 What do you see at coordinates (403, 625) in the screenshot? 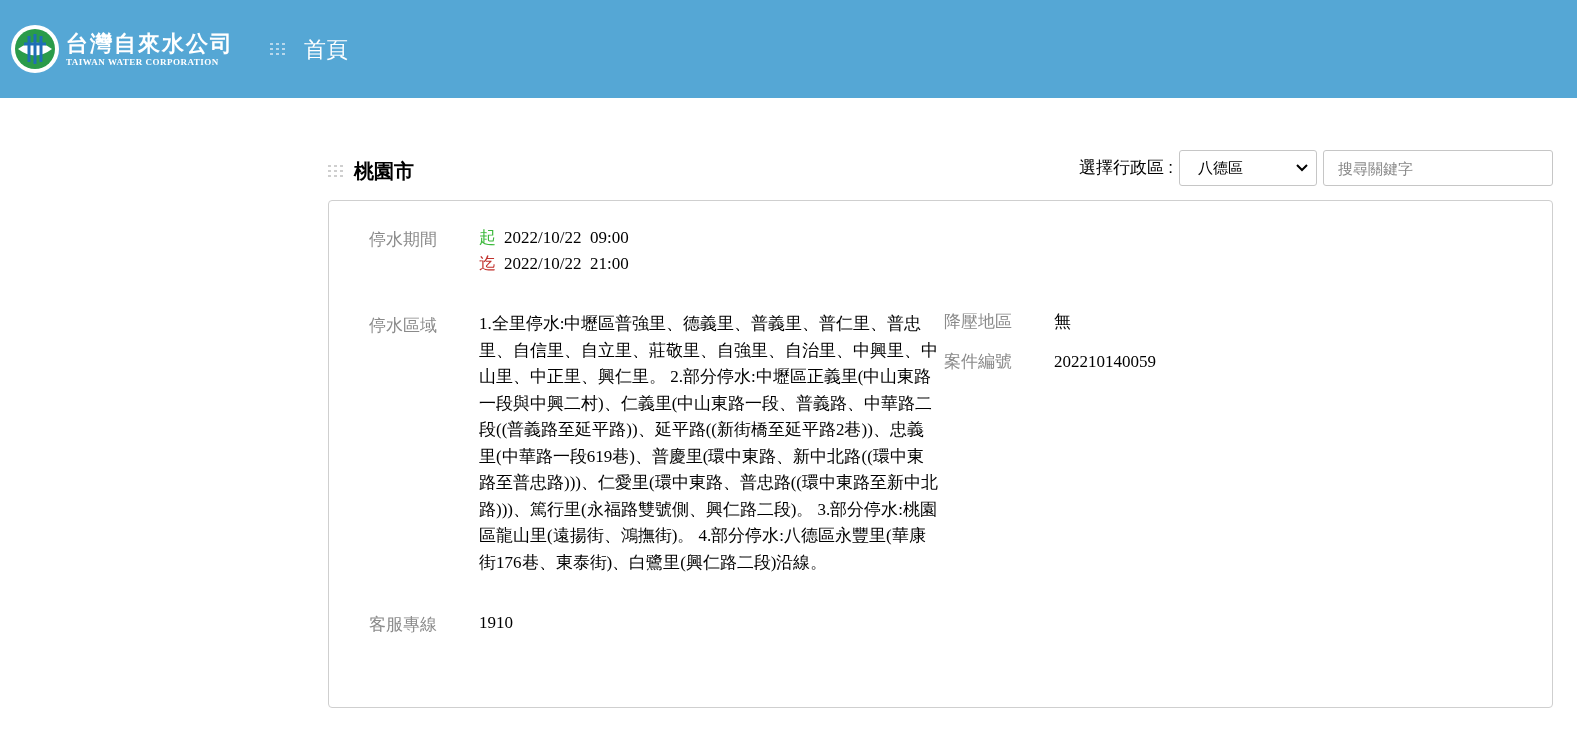
I see `field-label: 客服專線` at bounding box center [403, 625].